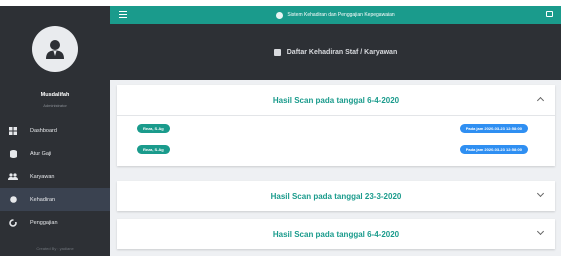  I want to click on sidebar-item-karyawan: Karyawan, so click(55, 176).